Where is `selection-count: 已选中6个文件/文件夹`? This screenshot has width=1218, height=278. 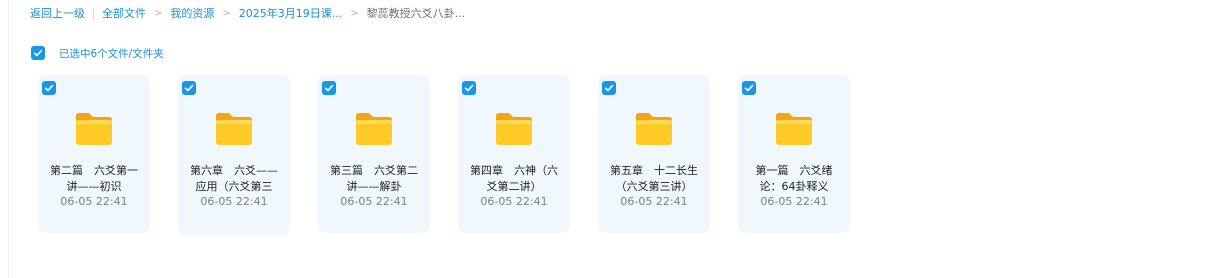
selection-count: 已选中6个文件/文件夹 is located at coordinates (111, 53).